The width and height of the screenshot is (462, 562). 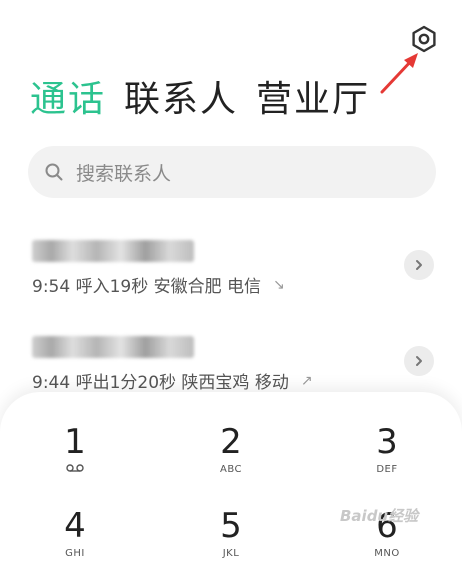 I want to click on search-icon, so click(x=54, y=172).